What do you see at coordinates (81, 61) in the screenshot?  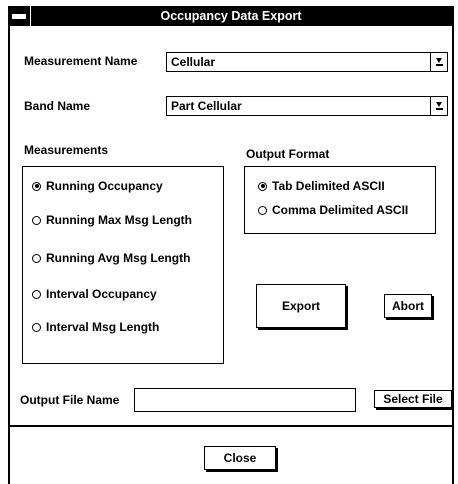 I see `measurement-name-label: Measurement Name` at bounding box center [81, 61].